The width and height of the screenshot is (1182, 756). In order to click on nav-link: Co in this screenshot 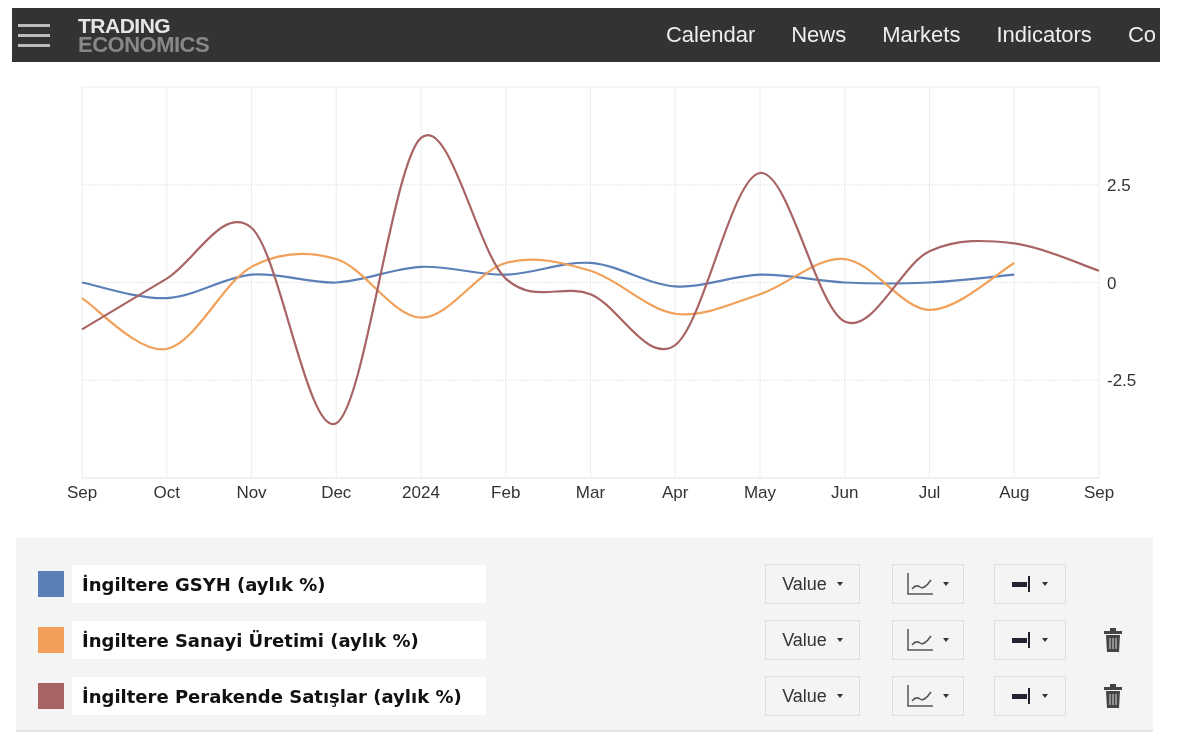, I will do `click(1141, 35)`.